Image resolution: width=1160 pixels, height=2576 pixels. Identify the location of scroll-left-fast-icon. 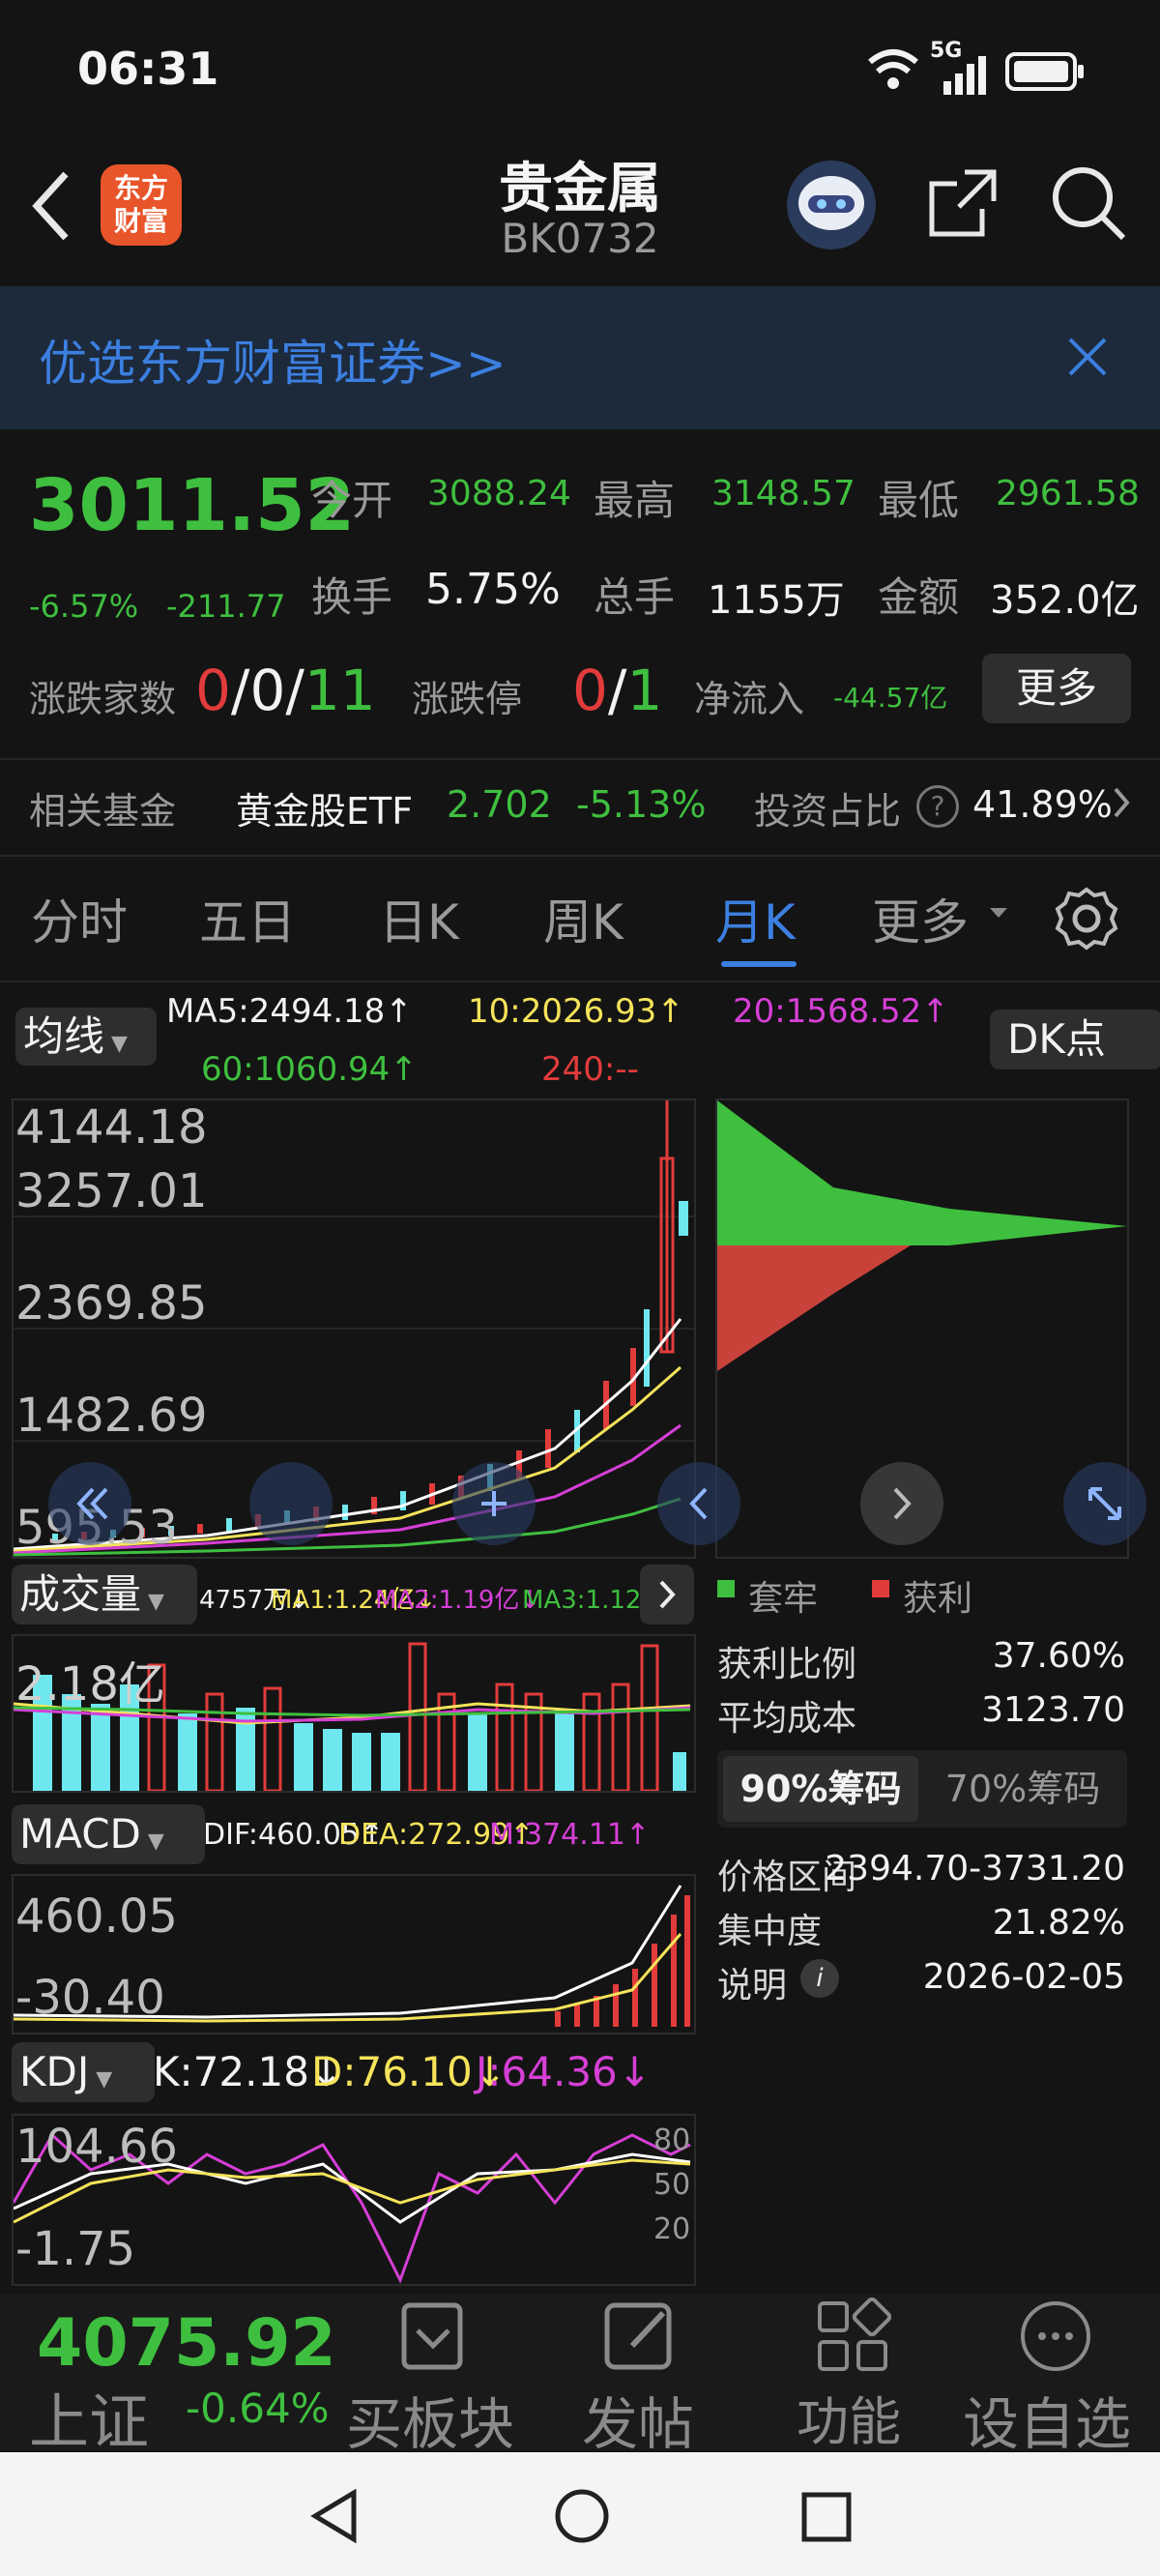
(89, 1503).